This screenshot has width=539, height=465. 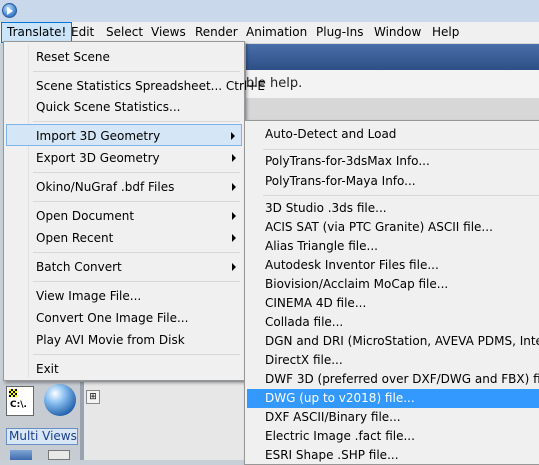 I want to click on menu-item-export-3d-geometry: Export 3D Geometry, so click(x=124, y=158).